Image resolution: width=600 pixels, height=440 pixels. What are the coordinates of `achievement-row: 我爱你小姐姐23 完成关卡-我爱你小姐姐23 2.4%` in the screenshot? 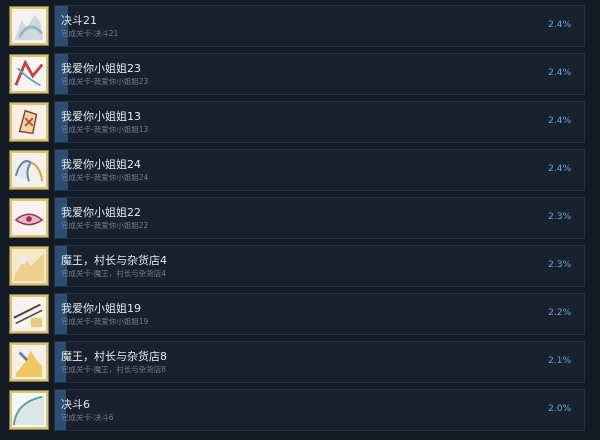 It's located at (297, 74).